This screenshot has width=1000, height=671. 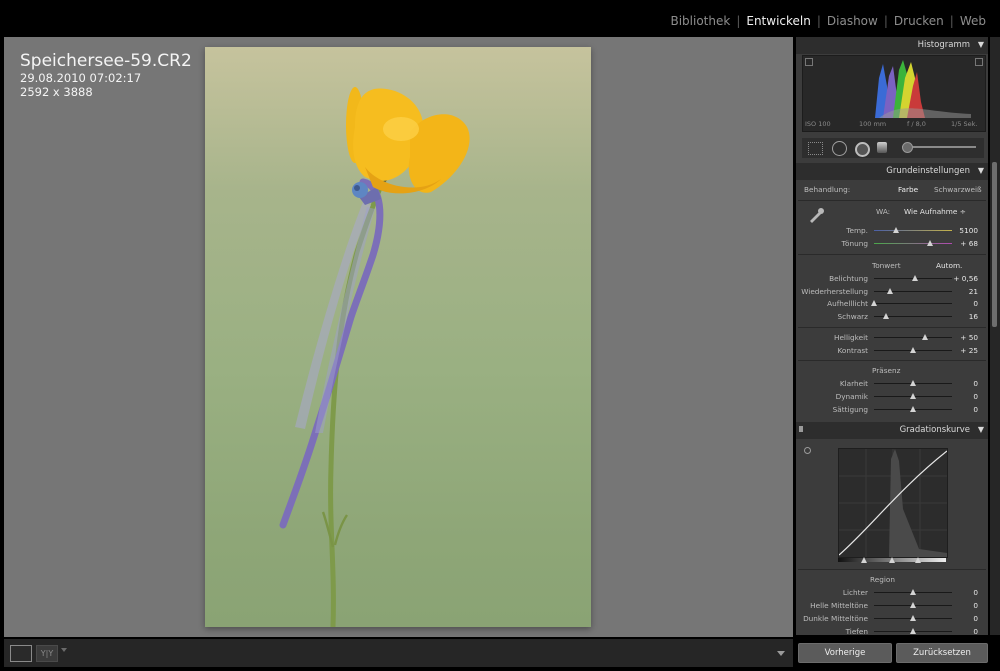 What do you see at coordinates (908, 189) in the screenshot?
I see `treatment-color-button: Farbe` at bounding box center [908, 189].